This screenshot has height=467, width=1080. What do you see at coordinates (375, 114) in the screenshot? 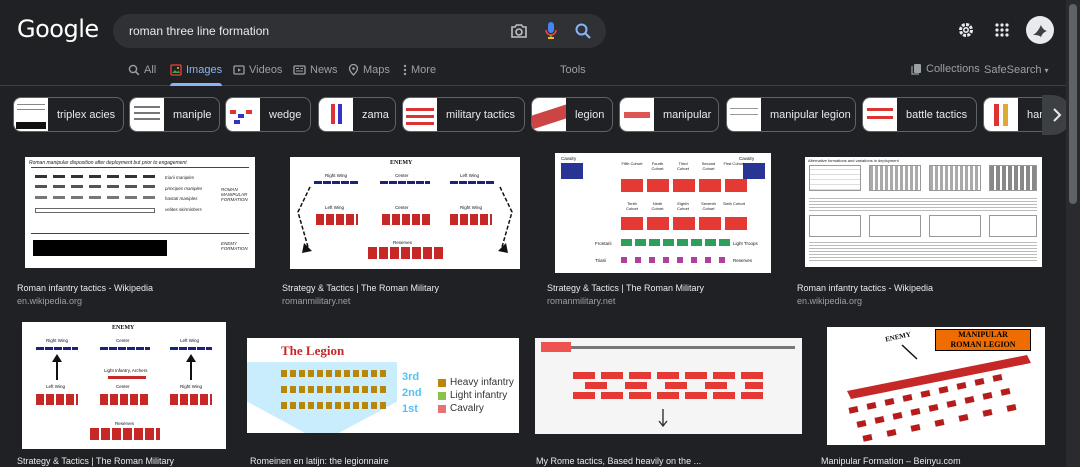
I see `chip-label: zama` at bounding box center [375, 114].